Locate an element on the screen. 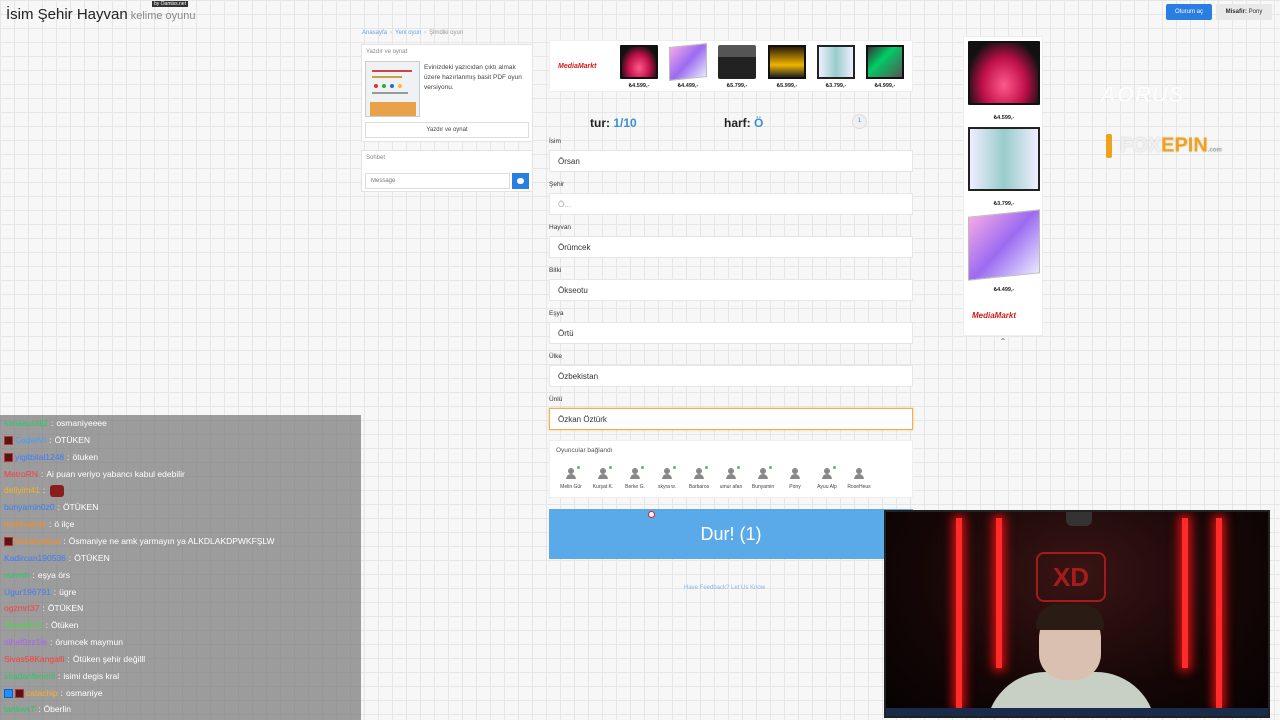 Image resolution: width=1280 pixels, height=720 pixels. print-and-play-button: Yazdır ve oynat is located at coordinates (447, 130).